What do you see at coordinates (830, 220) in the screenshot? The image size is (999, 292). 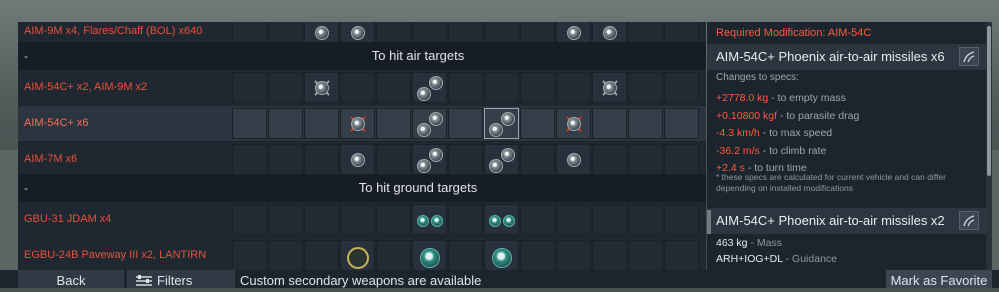 I see `weapon-card-title: AIM-54C+ Phoenix air-to-air missiles x2` at bounding box center [830, 220].